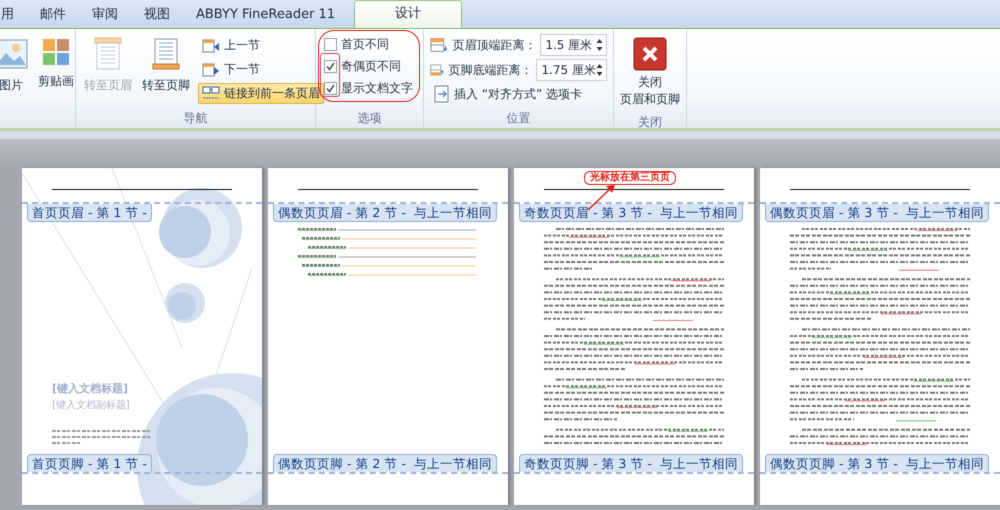 The height and width of the screenshot is (510, 1000). Describe the element at coordinates (261, 69) in the screenshot. I see `ribbon-button: 下一节` at that location.